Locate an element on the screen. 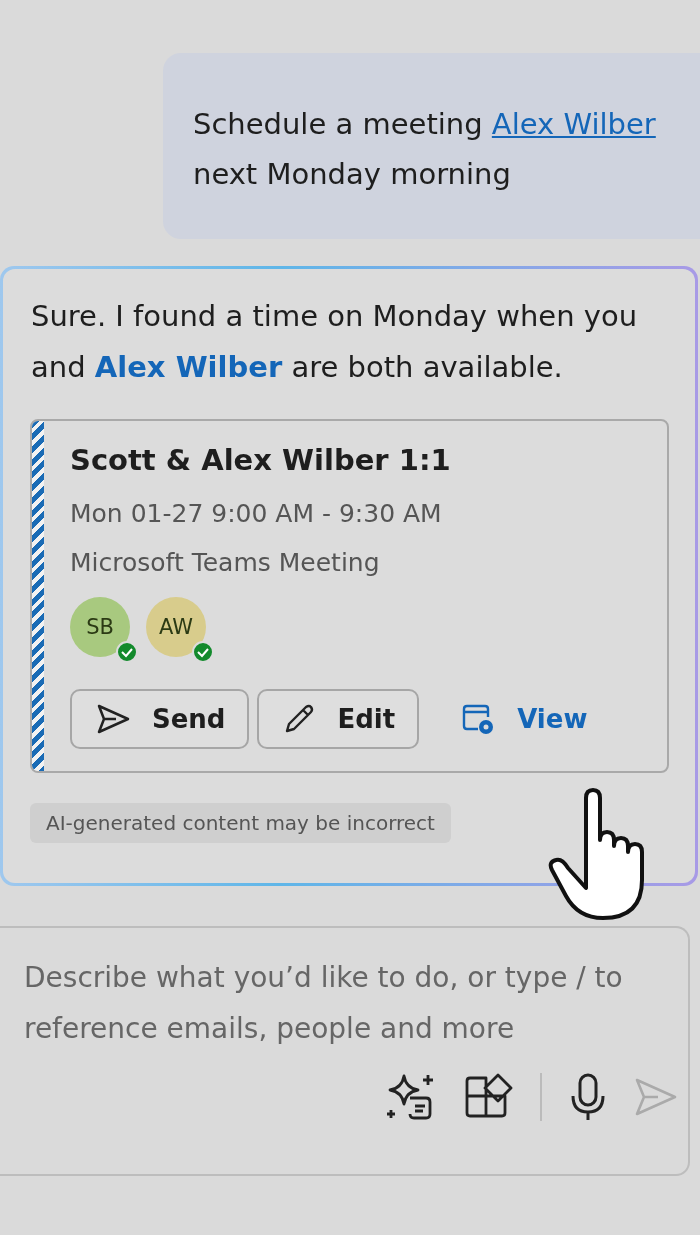 Image resolution: width=700 pixels, height=1235 pixels. user-message: Schedule a meeting Alex Wilber next Monday morning is located at coordinates (424, 149).